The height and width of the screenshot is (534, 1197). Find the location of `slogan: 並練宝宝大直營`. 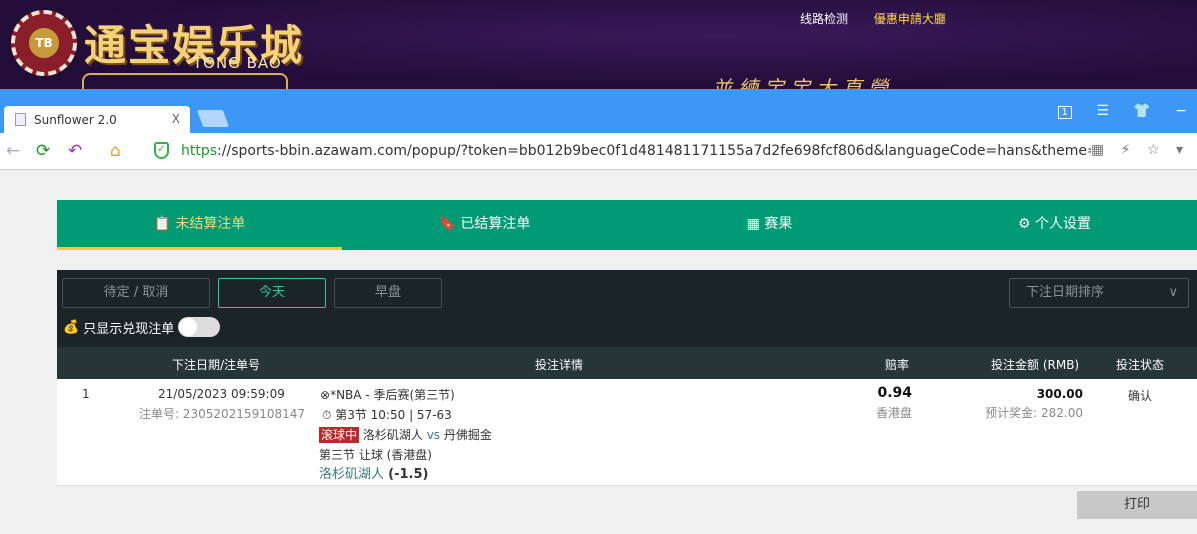

slogan: 並練宝宝大直營 is located at coordinates (803, 82).